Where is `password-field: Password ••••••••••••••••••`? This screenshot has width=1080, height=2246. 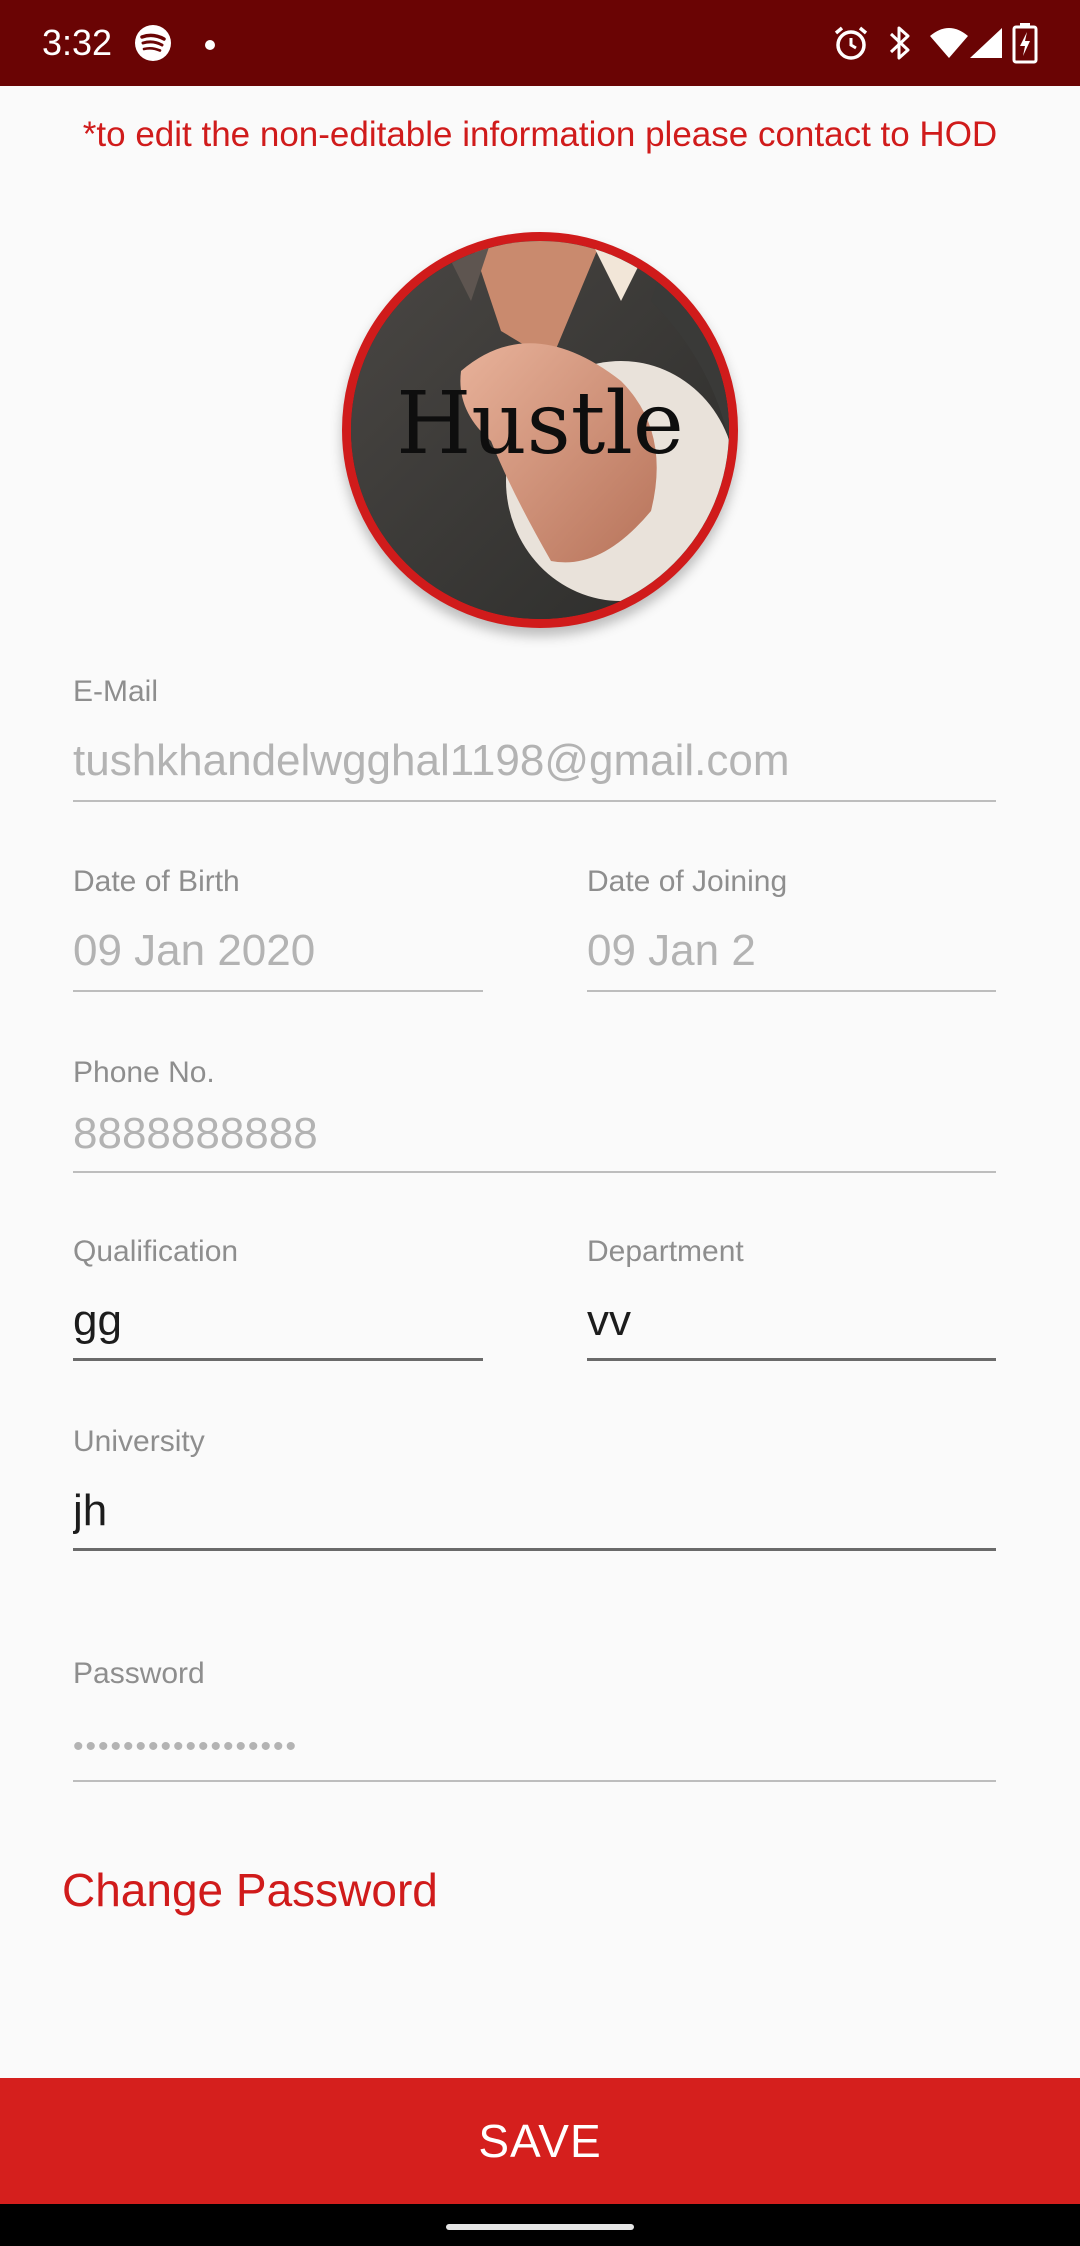 password-field: Password •••••••••••••••••• is located at coordinates (534, 1721).